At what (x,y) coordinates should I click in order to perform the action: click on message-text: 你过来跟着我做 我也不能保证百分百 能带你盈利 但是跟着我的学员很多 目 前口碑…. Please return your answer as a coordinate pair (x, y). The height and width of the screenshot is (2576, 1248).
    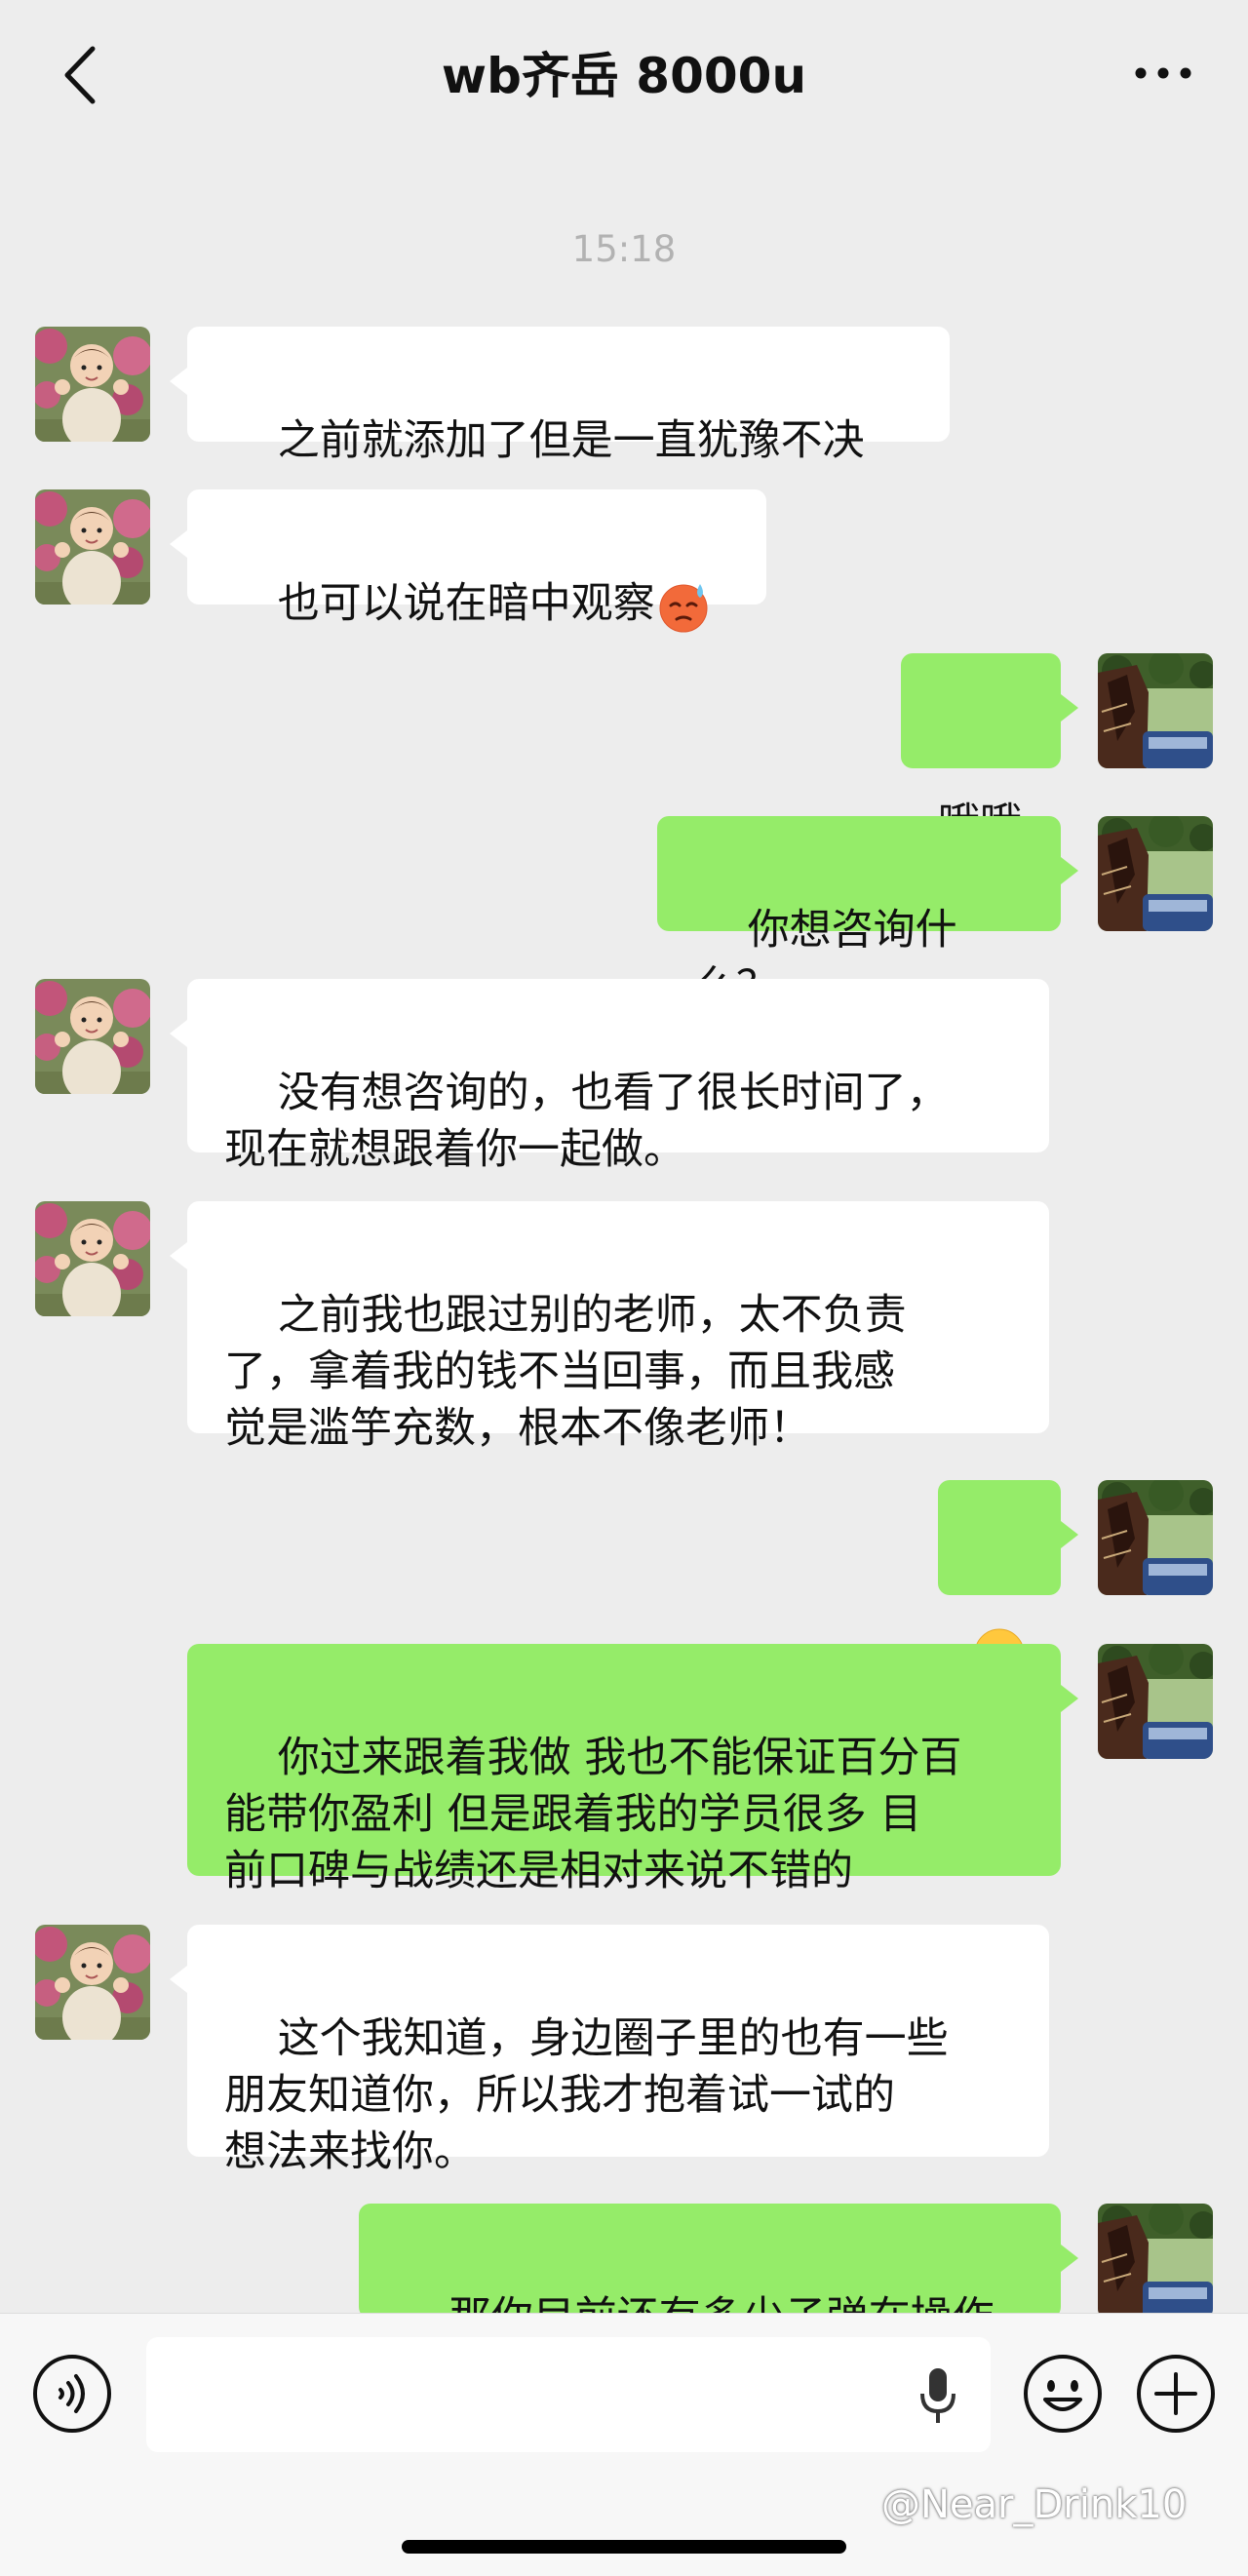
    Looking at the image, I should click on (593, 1814).